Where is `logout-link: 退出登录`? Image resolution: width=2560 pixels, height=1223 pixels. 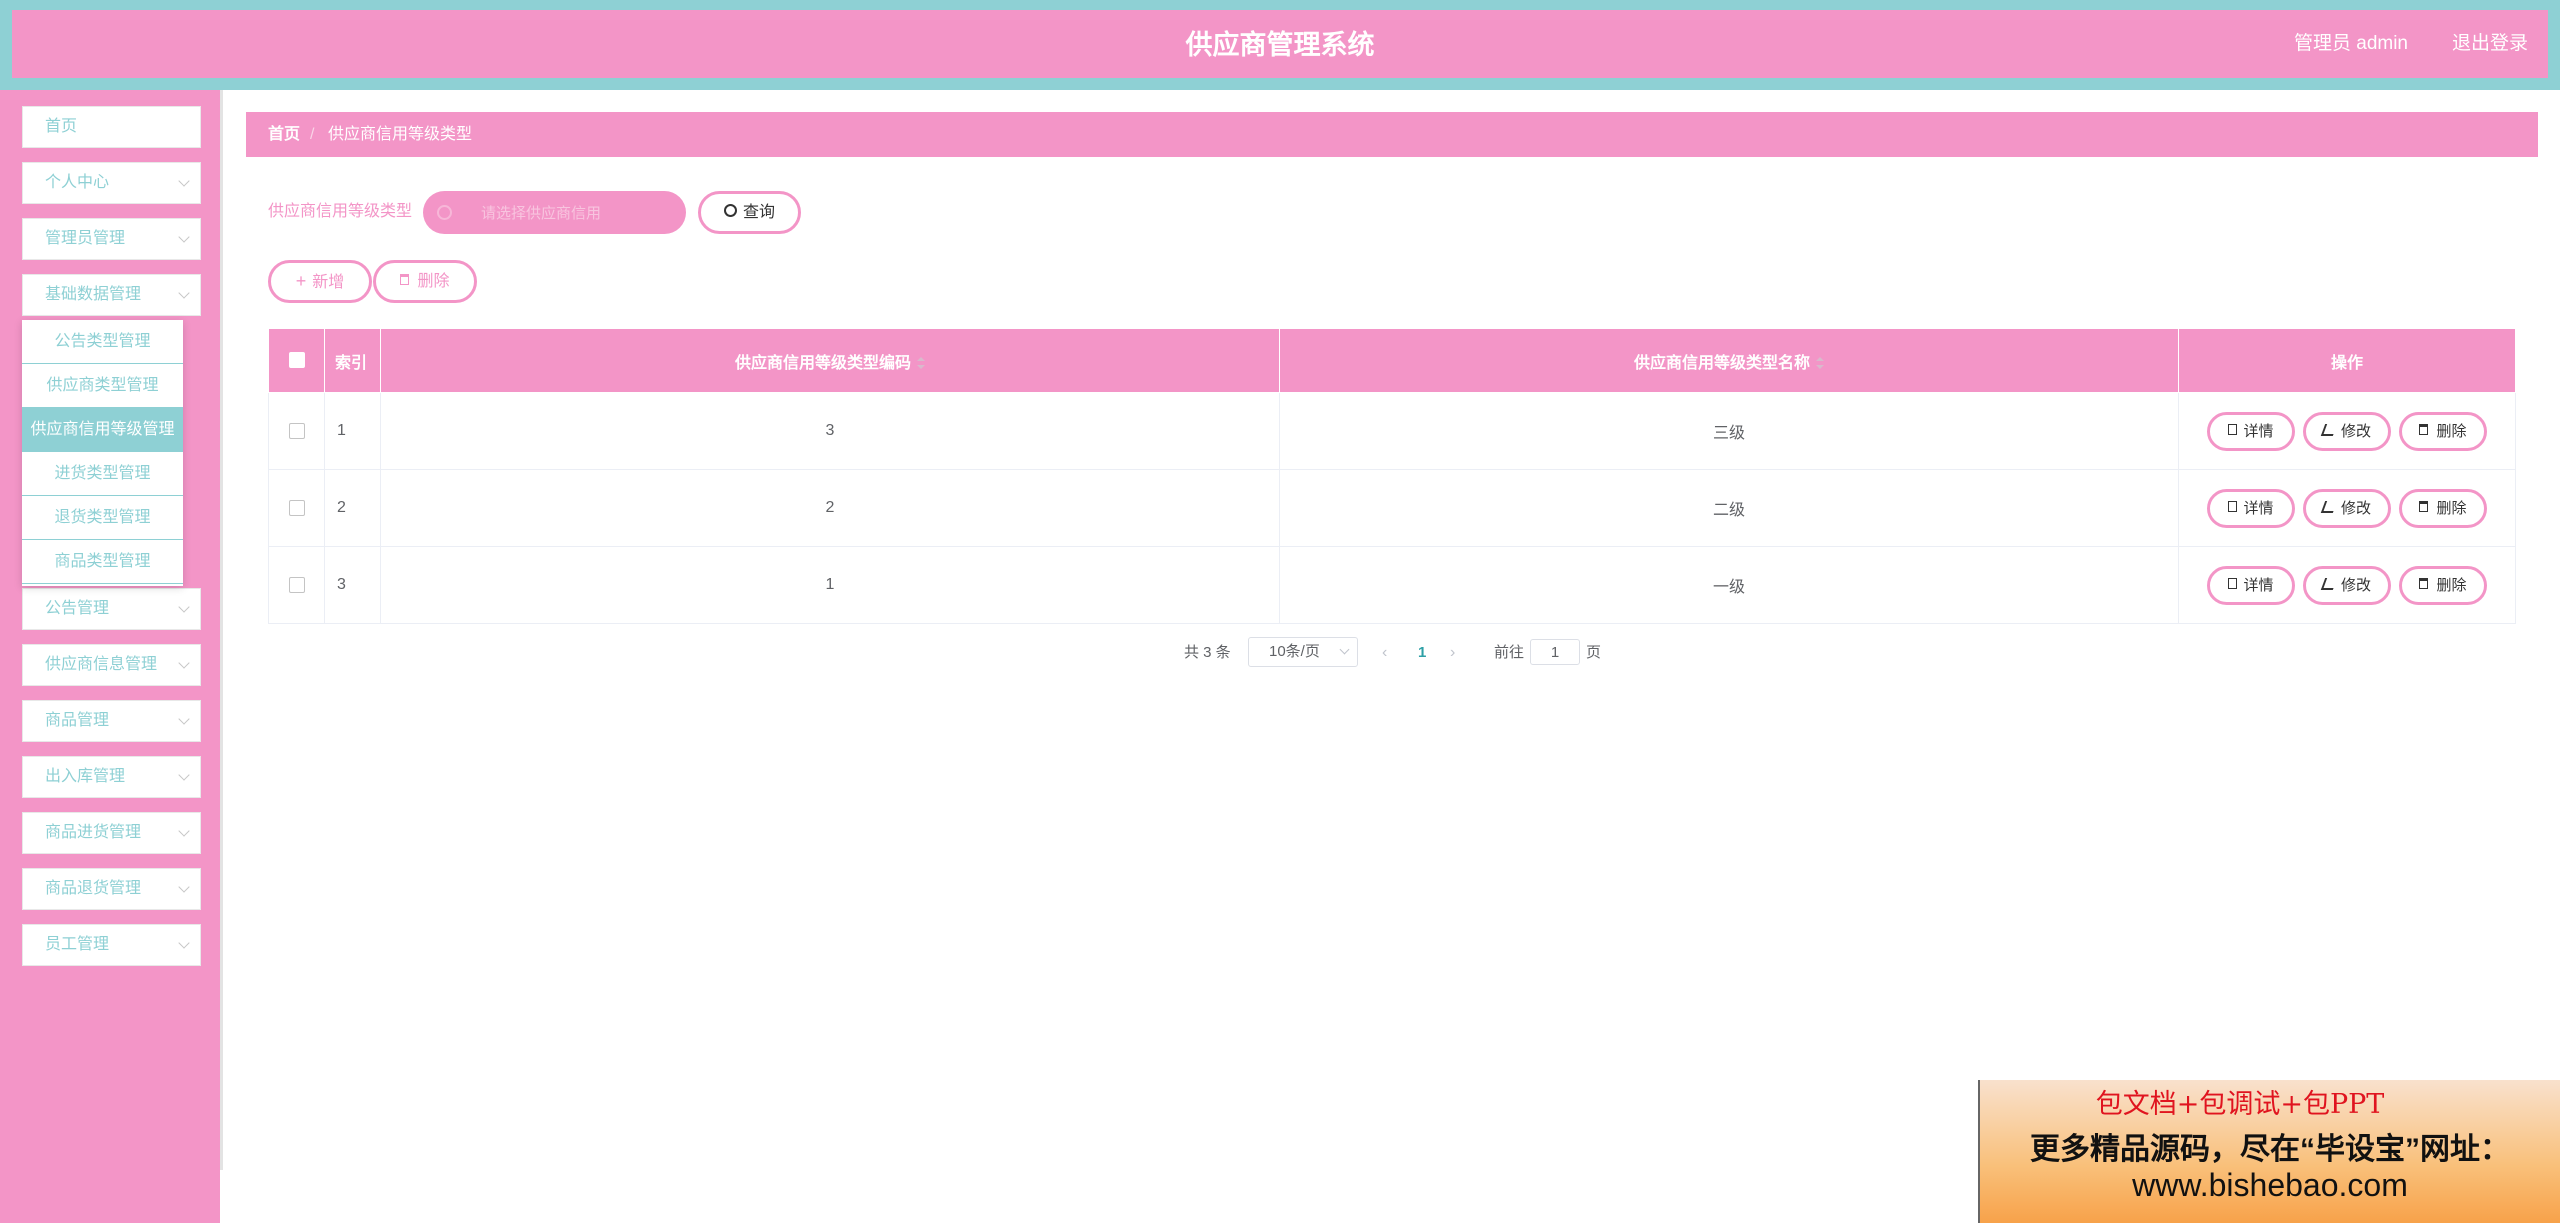 logout-link: 退出登录 is located at coordinates (2490, 44).